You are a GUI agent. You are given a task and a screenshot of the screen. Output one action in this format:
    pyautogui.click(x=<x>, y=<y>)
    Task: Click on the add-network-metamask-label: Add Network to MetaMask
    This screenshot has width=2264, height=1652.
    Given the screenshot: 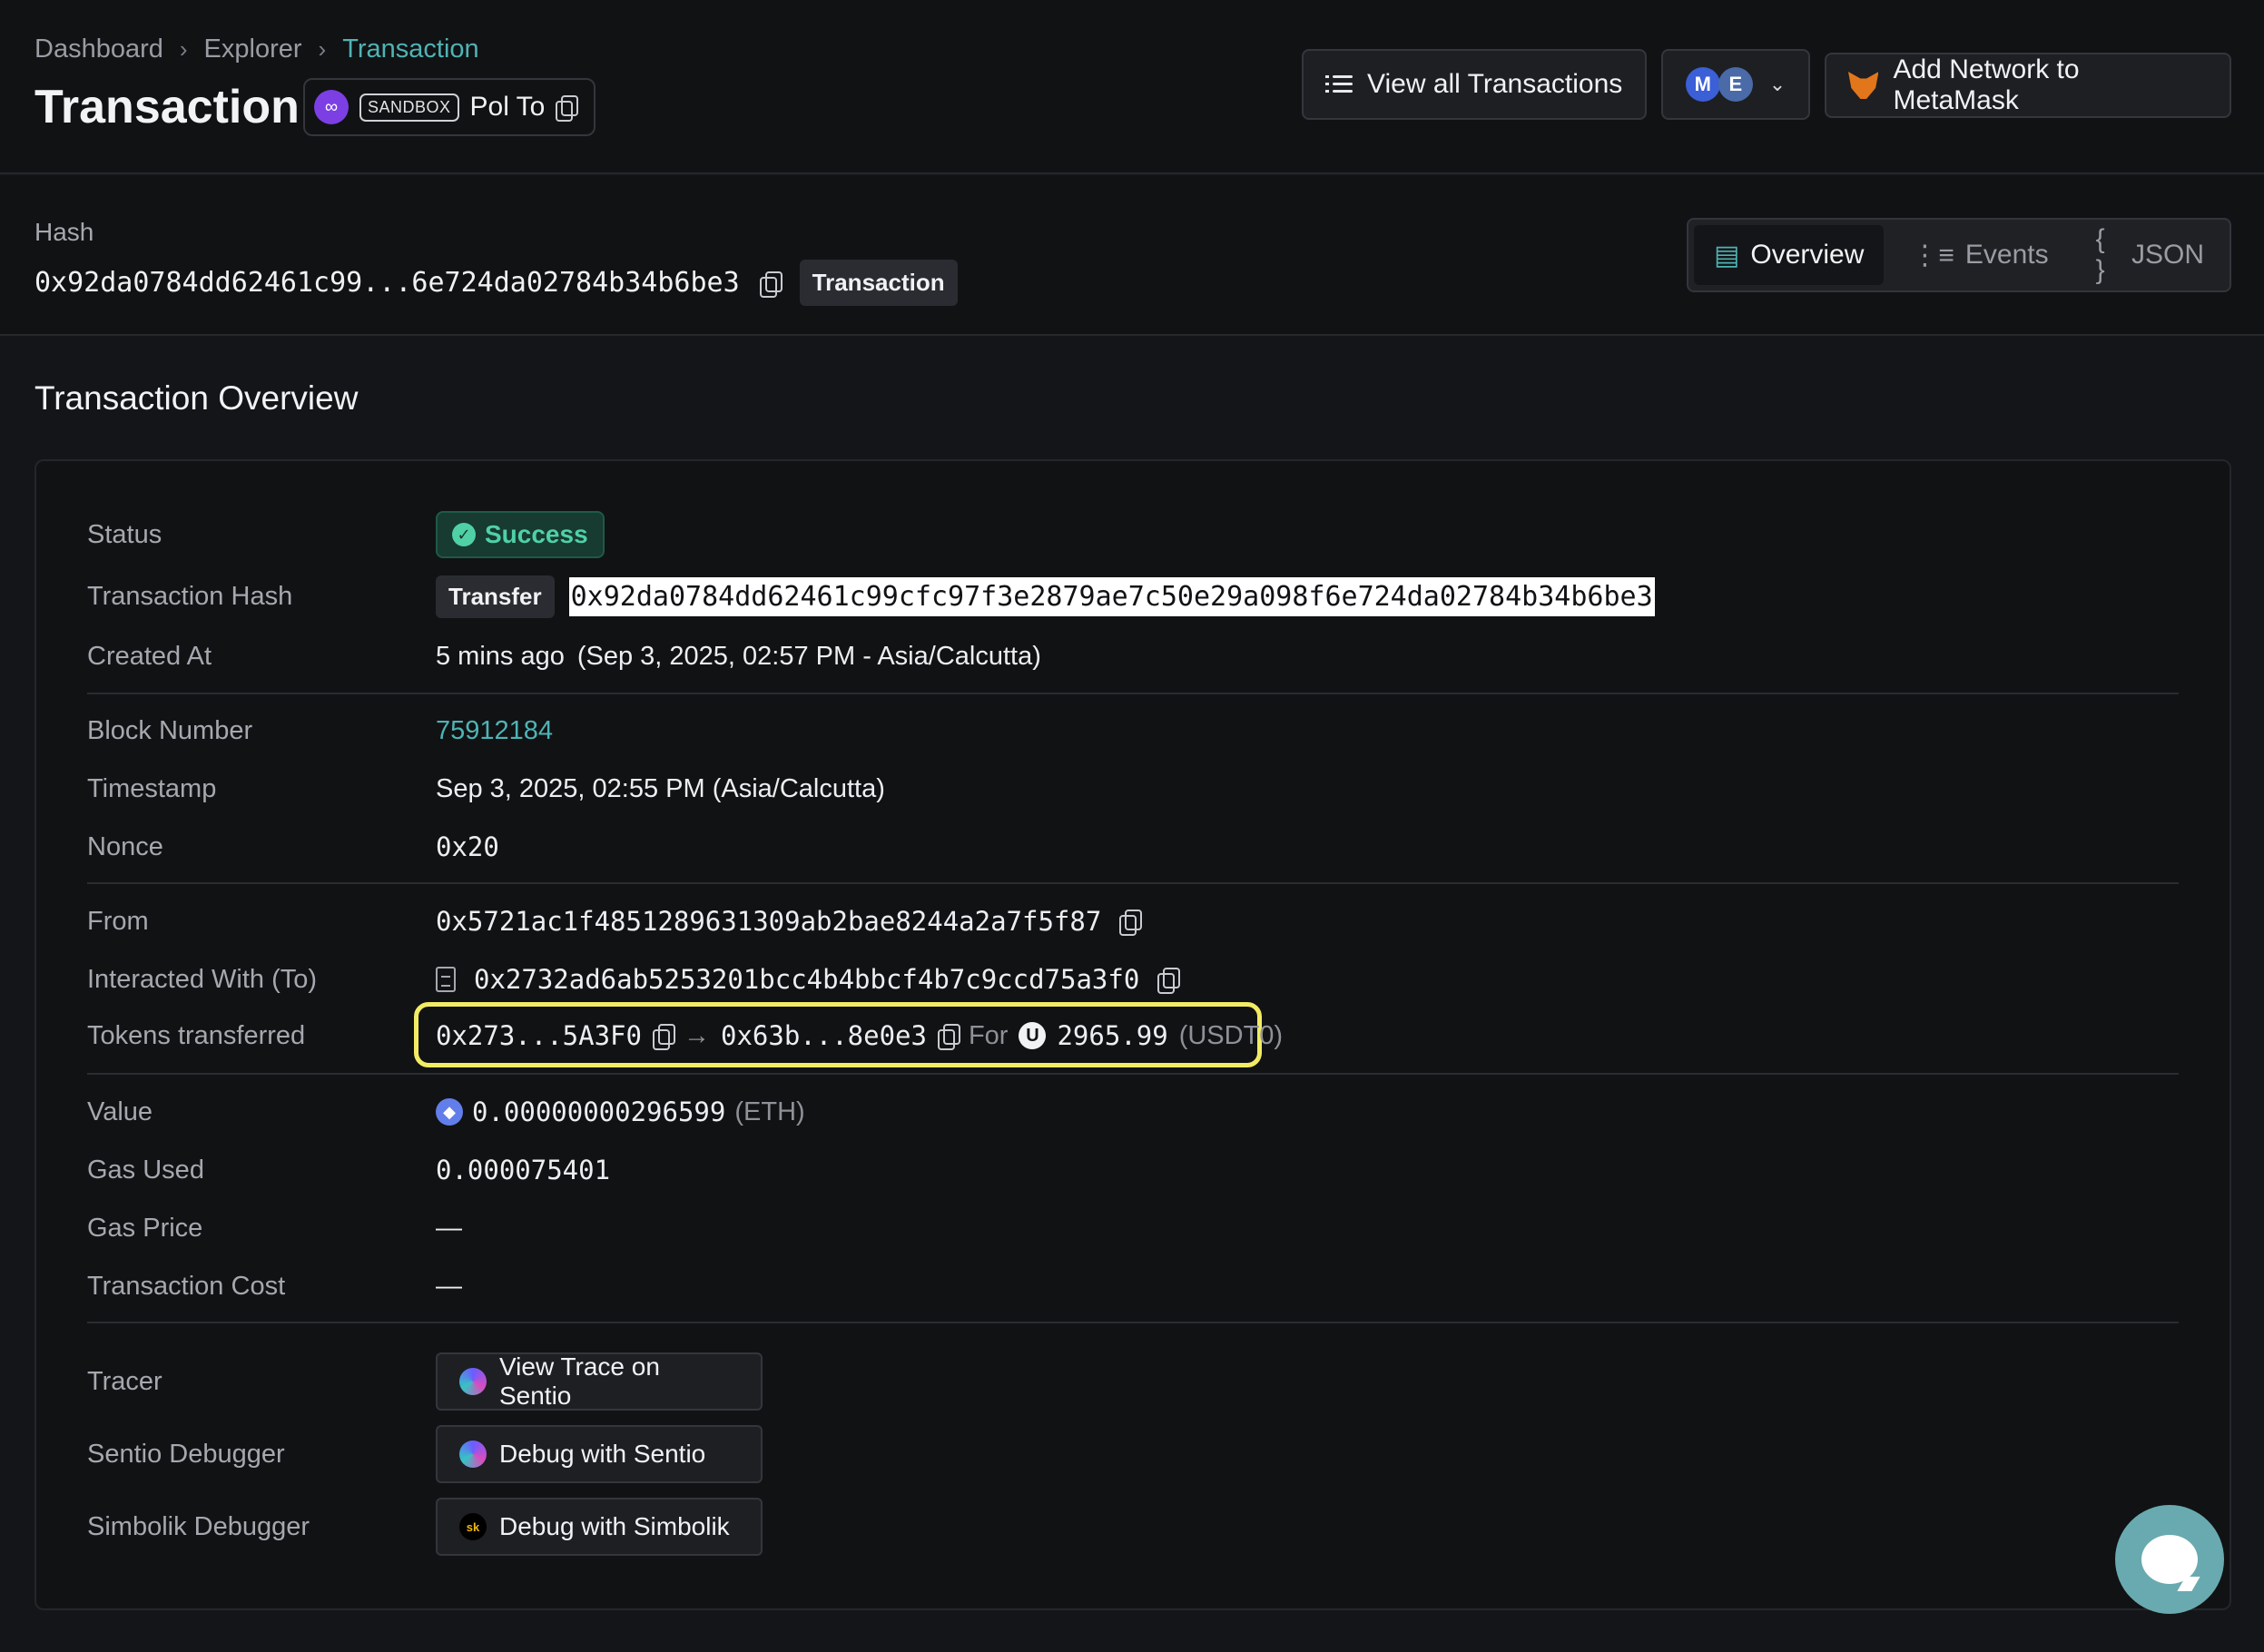 What is the action you would take?
    pyautogui.click(x=1987, y=84)
    